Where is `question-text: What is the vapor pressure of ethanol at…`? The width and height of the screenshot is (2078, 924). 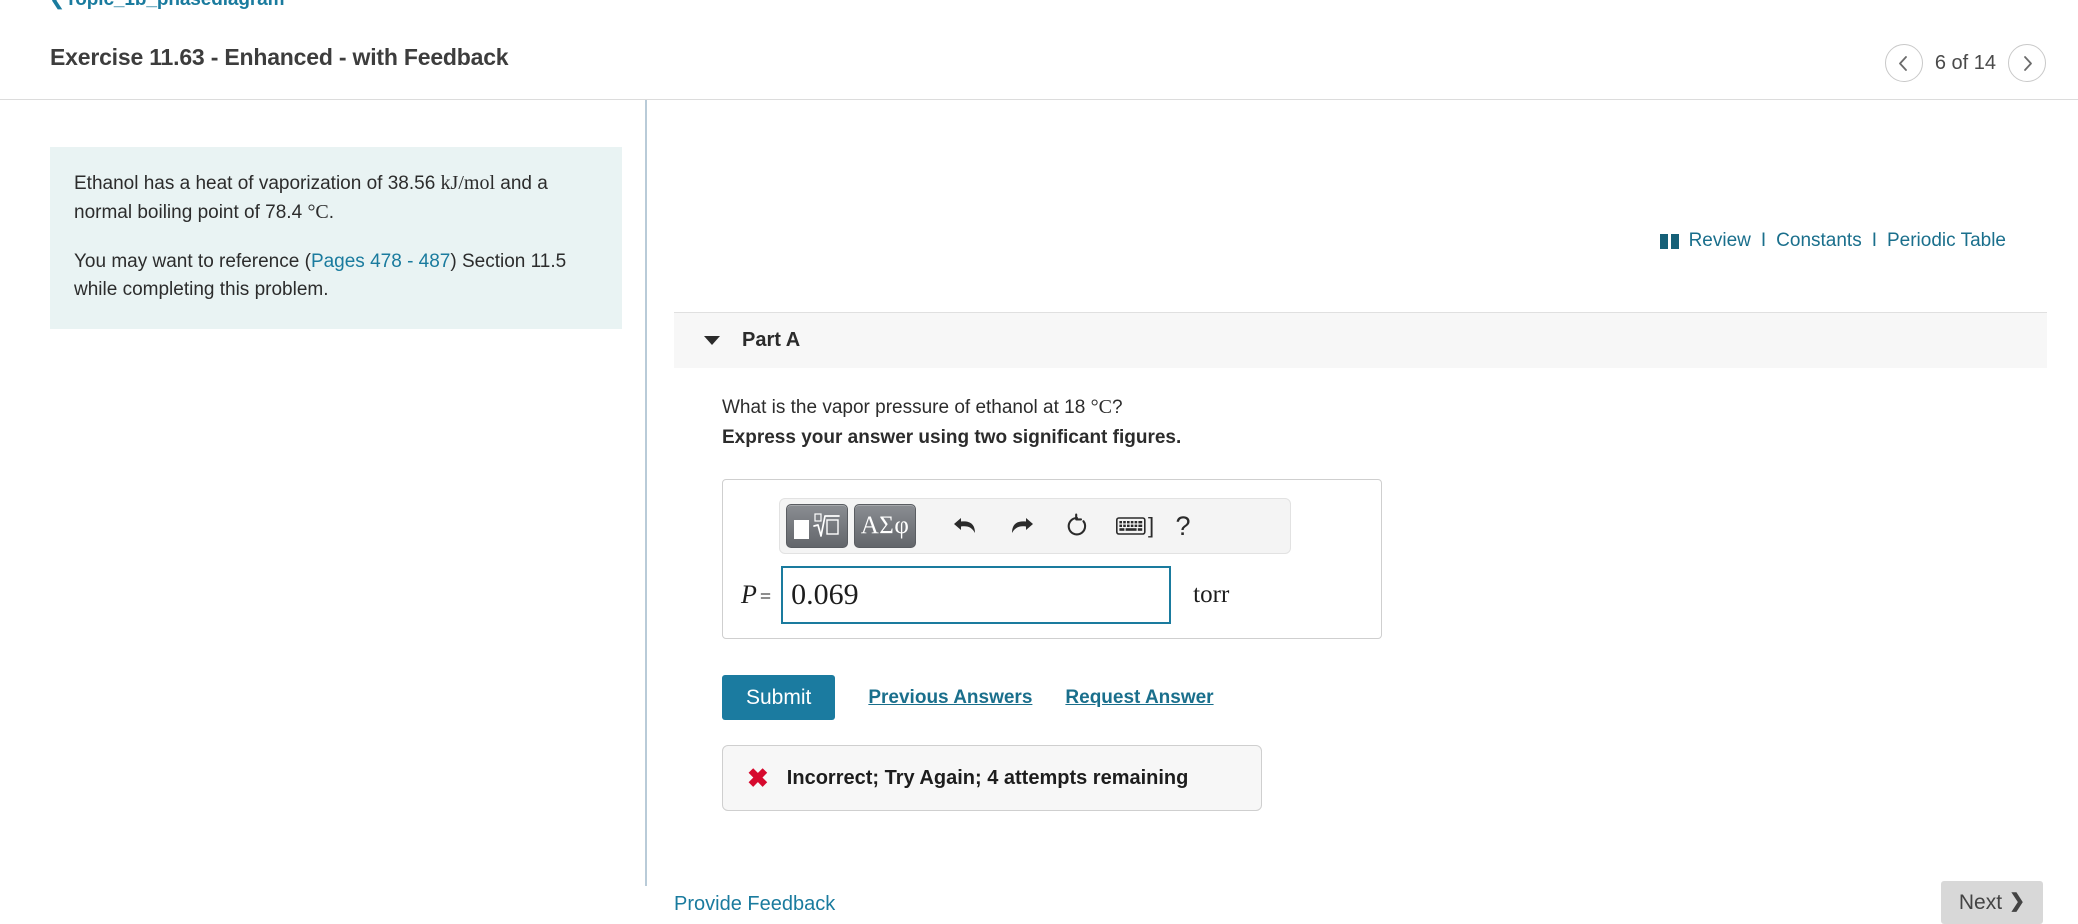
question-text: What is the vapor pressure of ethanol at… is located at coordinates (922, 407).